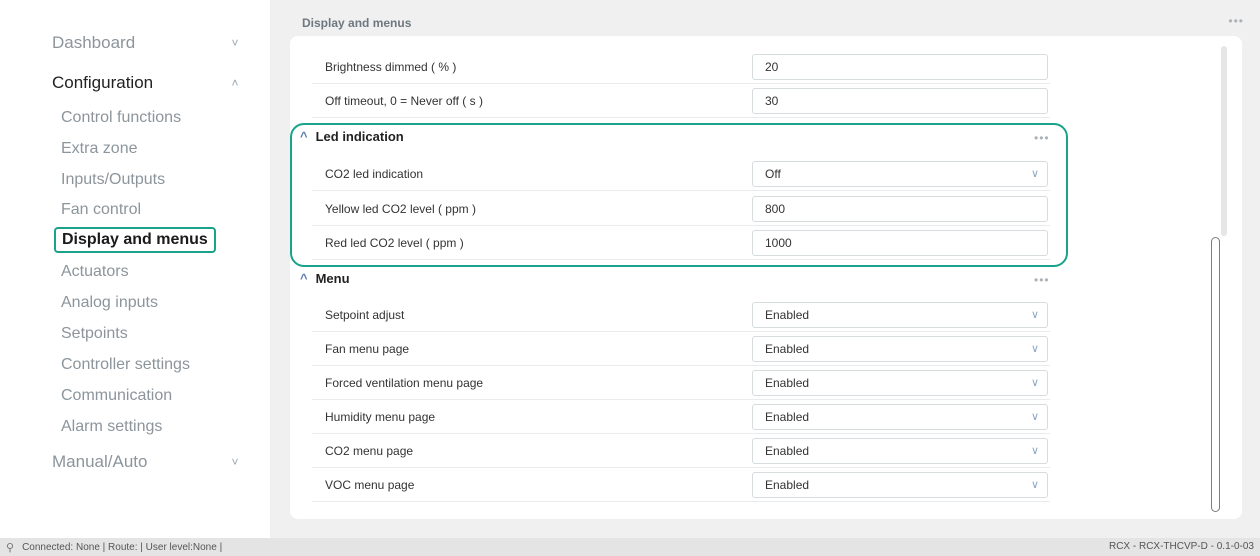 The image size is (1260, 556). Describe the element at coordinates (394, 242) in the screenshot. I see `setting-label: Red led CO2 level ( ppm )` at that location.